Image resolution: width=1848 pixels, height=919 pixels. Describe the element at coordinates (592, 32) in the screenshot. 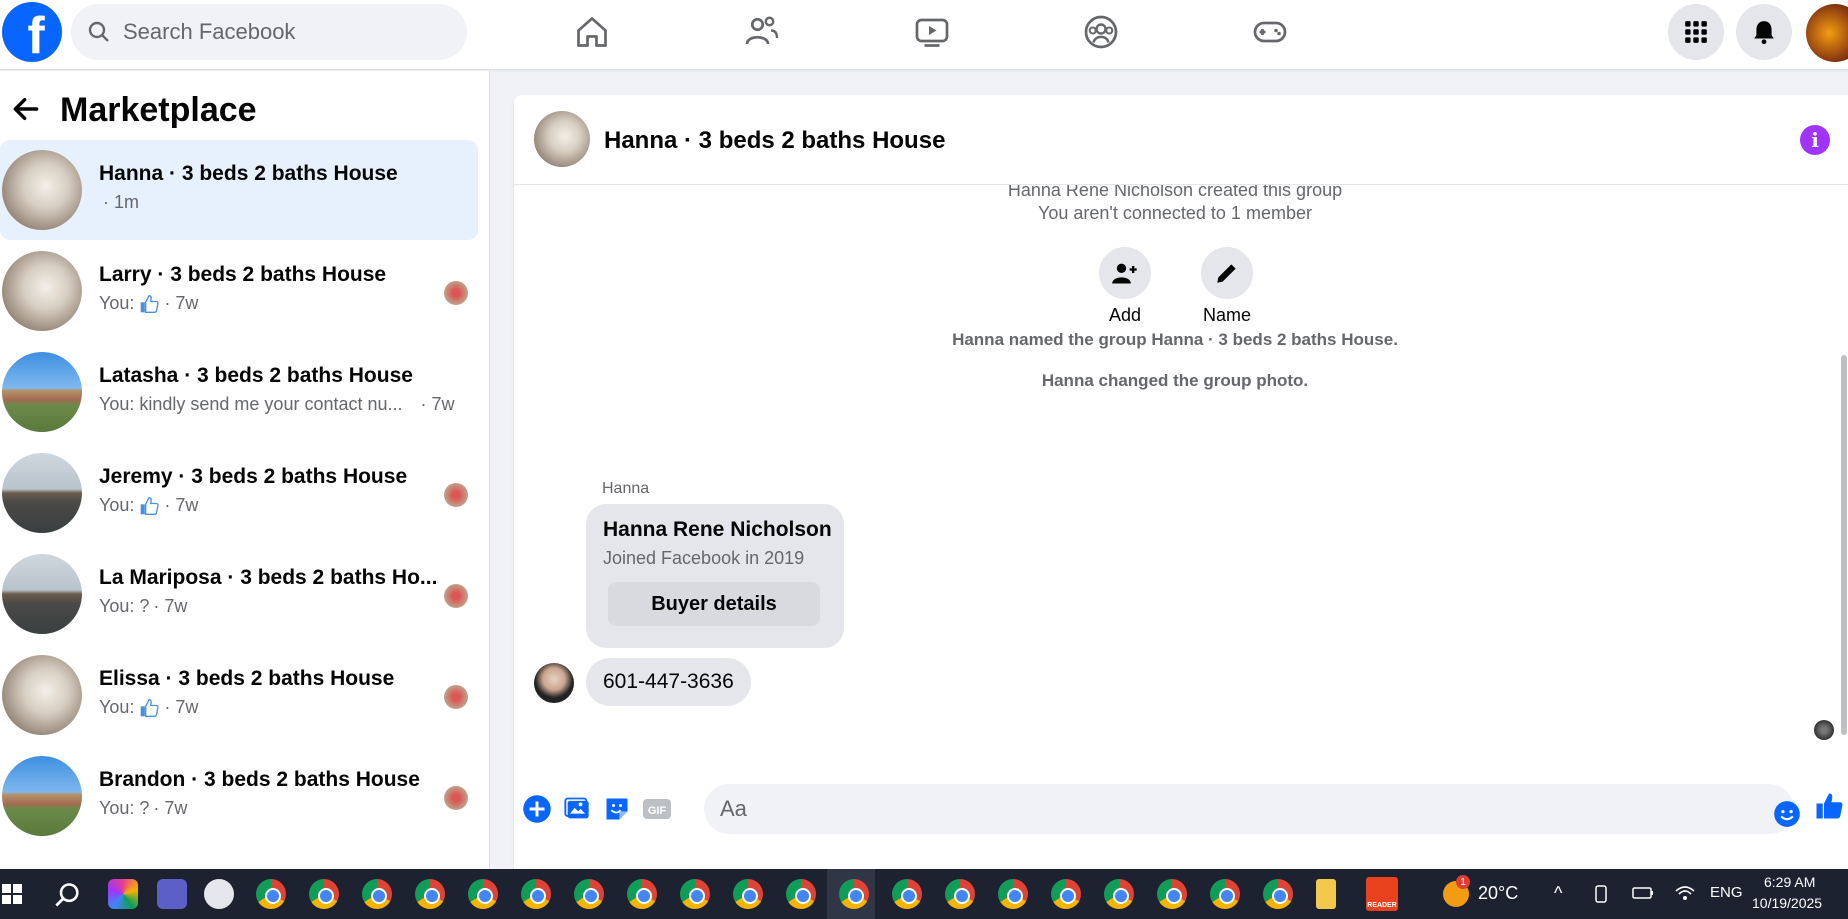

I see `home-icon` at that location.